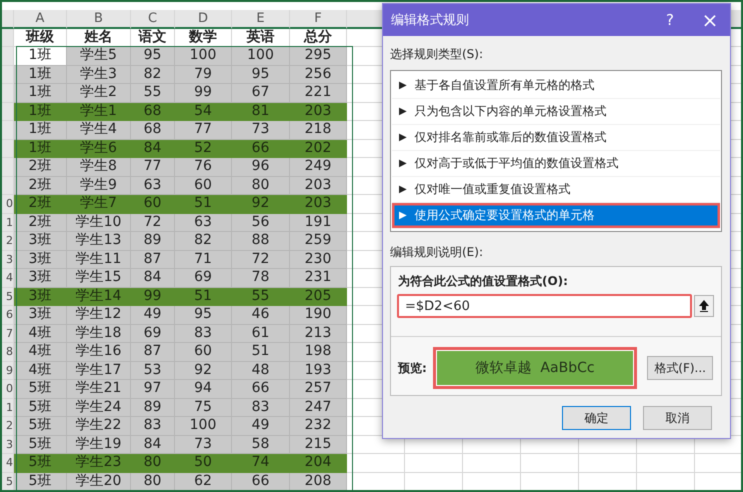  I want to click on table-cell: 76, so click(203, 167).